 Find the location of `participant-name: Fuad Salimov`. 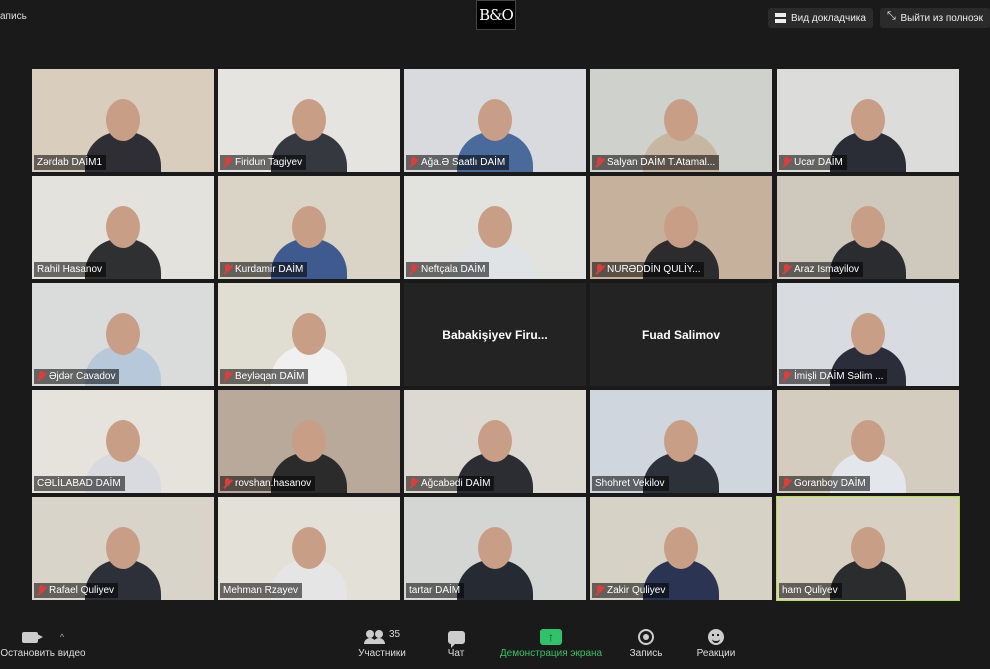

participant-name: Fuad Salimov is located at coordinates (681, 334).